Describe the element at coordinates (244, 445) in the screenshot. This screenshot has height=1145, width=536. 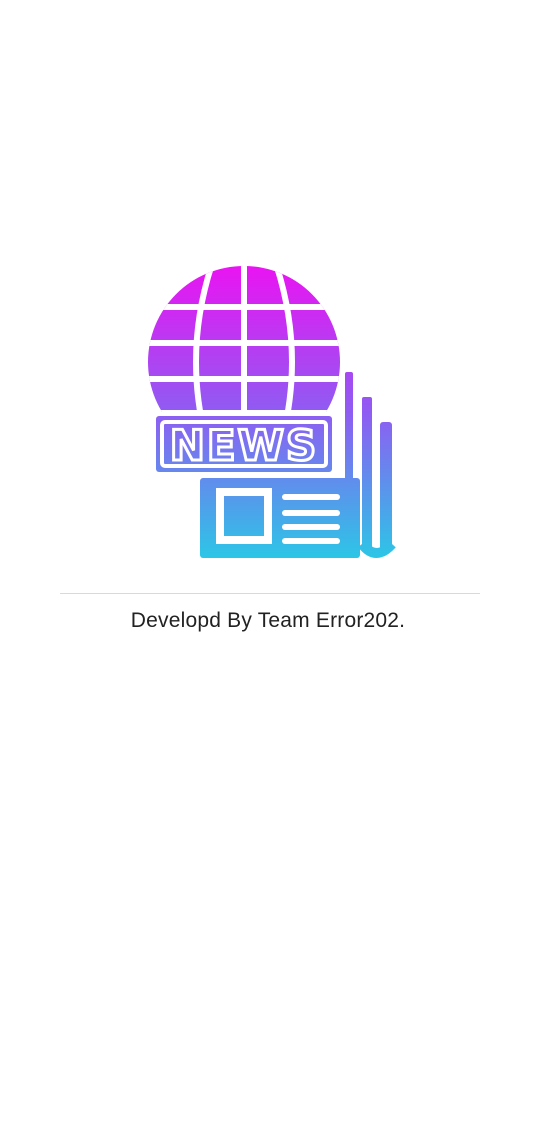
I see `logo-text: NEWS` at that location.